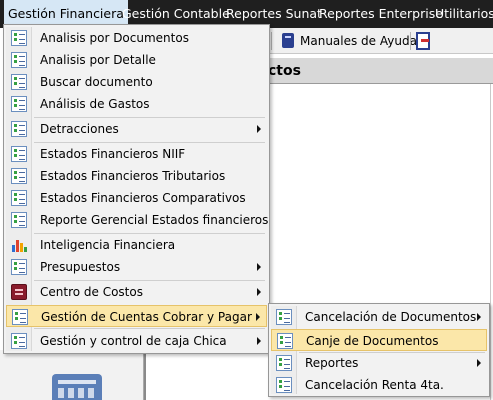 This screenshot has height=400, width=493. I want to click on menu-item-label: Cancelación de Documentos, so click(391, 317).